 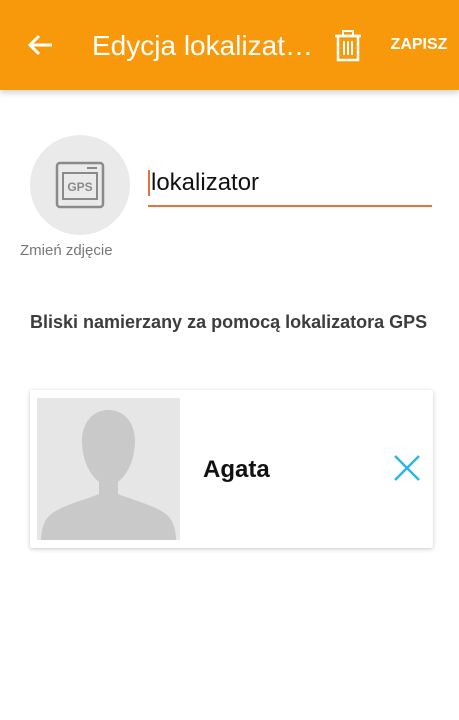 I want to click on device-photo: GPS, so click(x=80, y=185).